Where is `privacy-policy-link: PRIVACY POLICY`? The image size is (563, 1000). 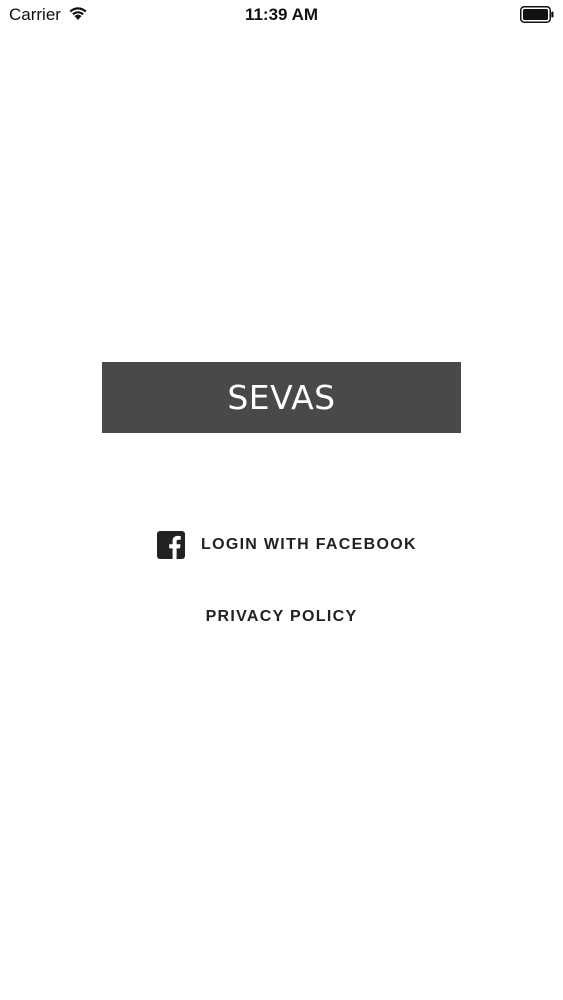
privacy-policy-link: PRIVACY POLICY is located at coordinates (281, 617).